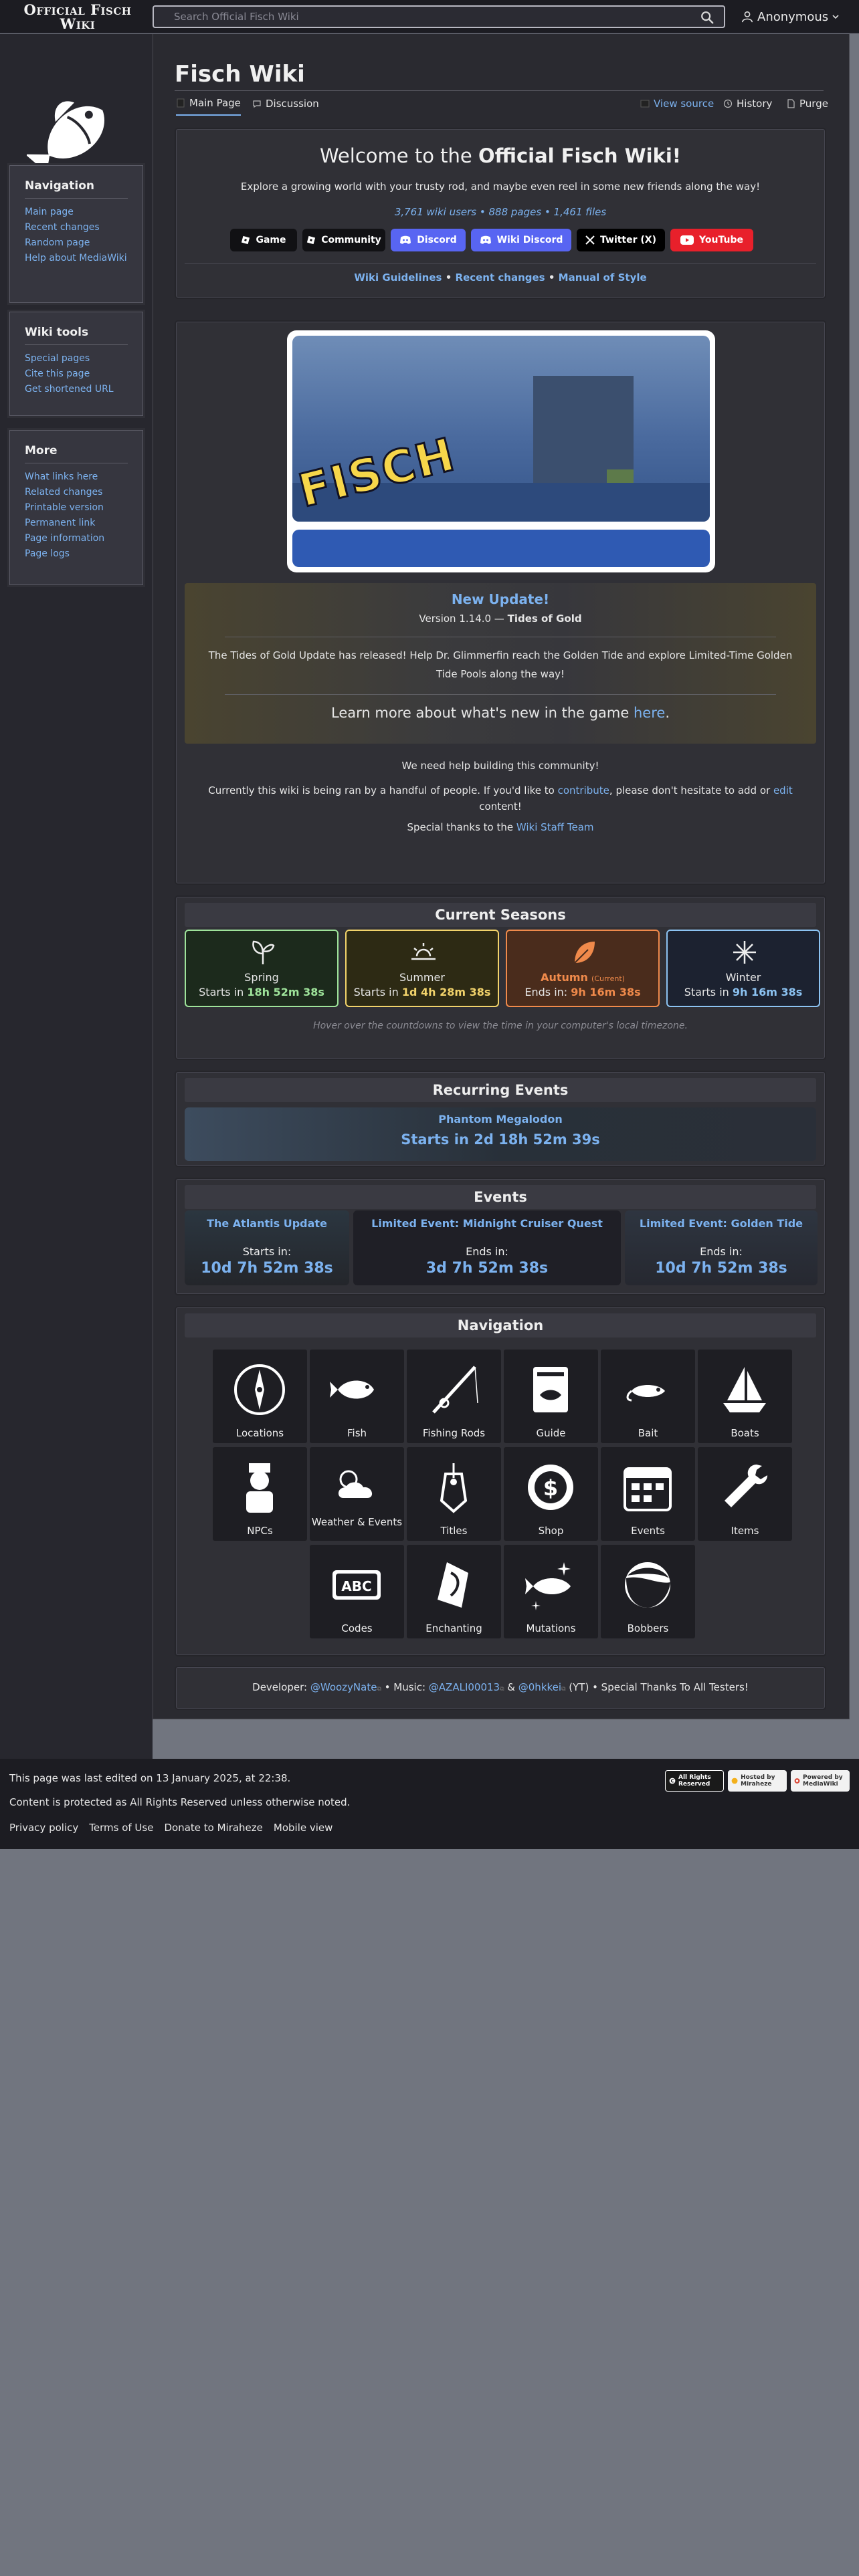 The width and height of the screenshot is (859, 2576). Describe the element at coordinates (76, 358) in the screenshot. I see `sidebar-item-special-pages: Special pages` at that location.